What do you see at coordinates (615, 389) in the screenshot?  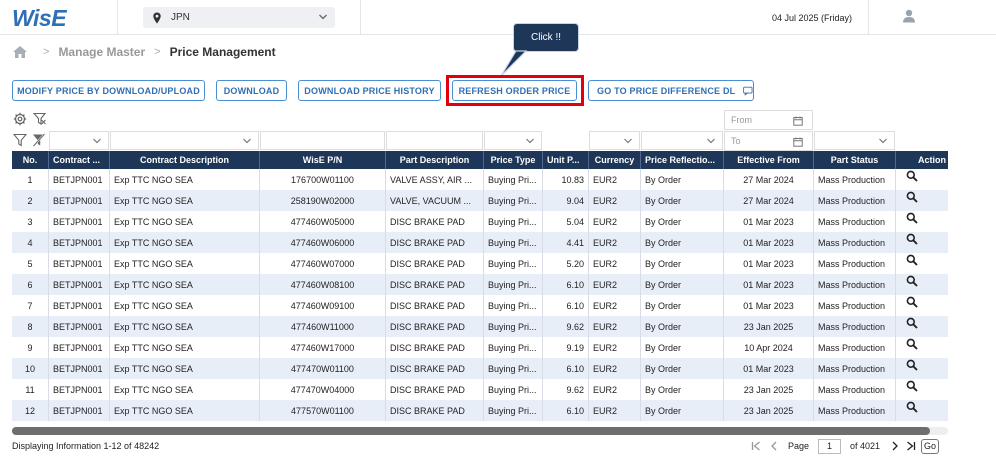 I see `cell-currency: EUR2` at bounding box center [615, 389].